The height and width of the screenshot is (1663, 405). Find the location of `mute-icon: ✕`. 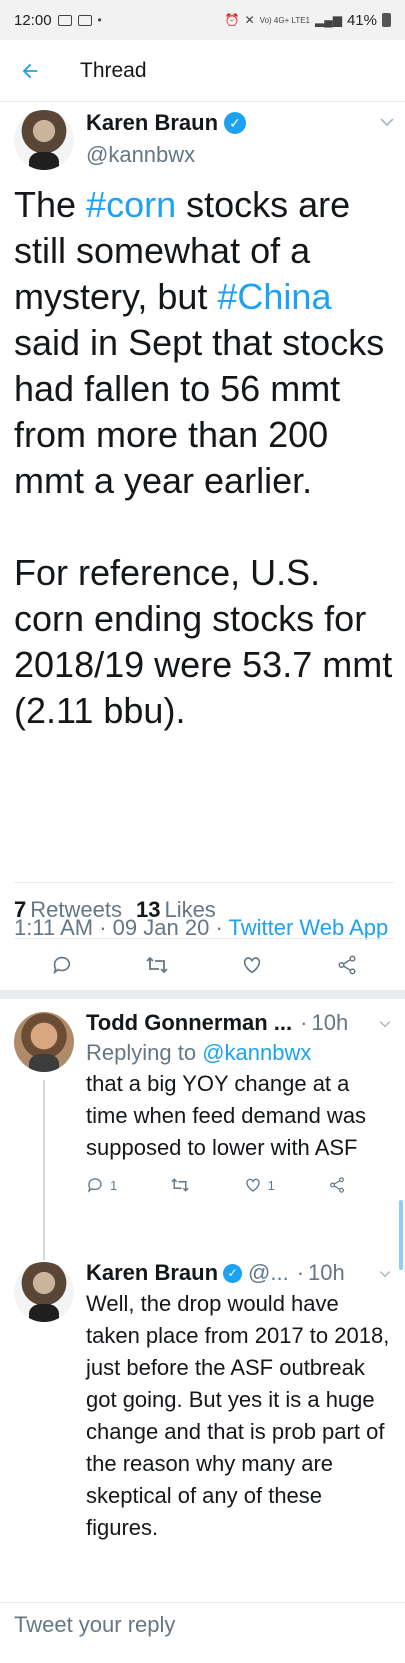

mute-icon: ✕ is located at coordinates (249, 20).